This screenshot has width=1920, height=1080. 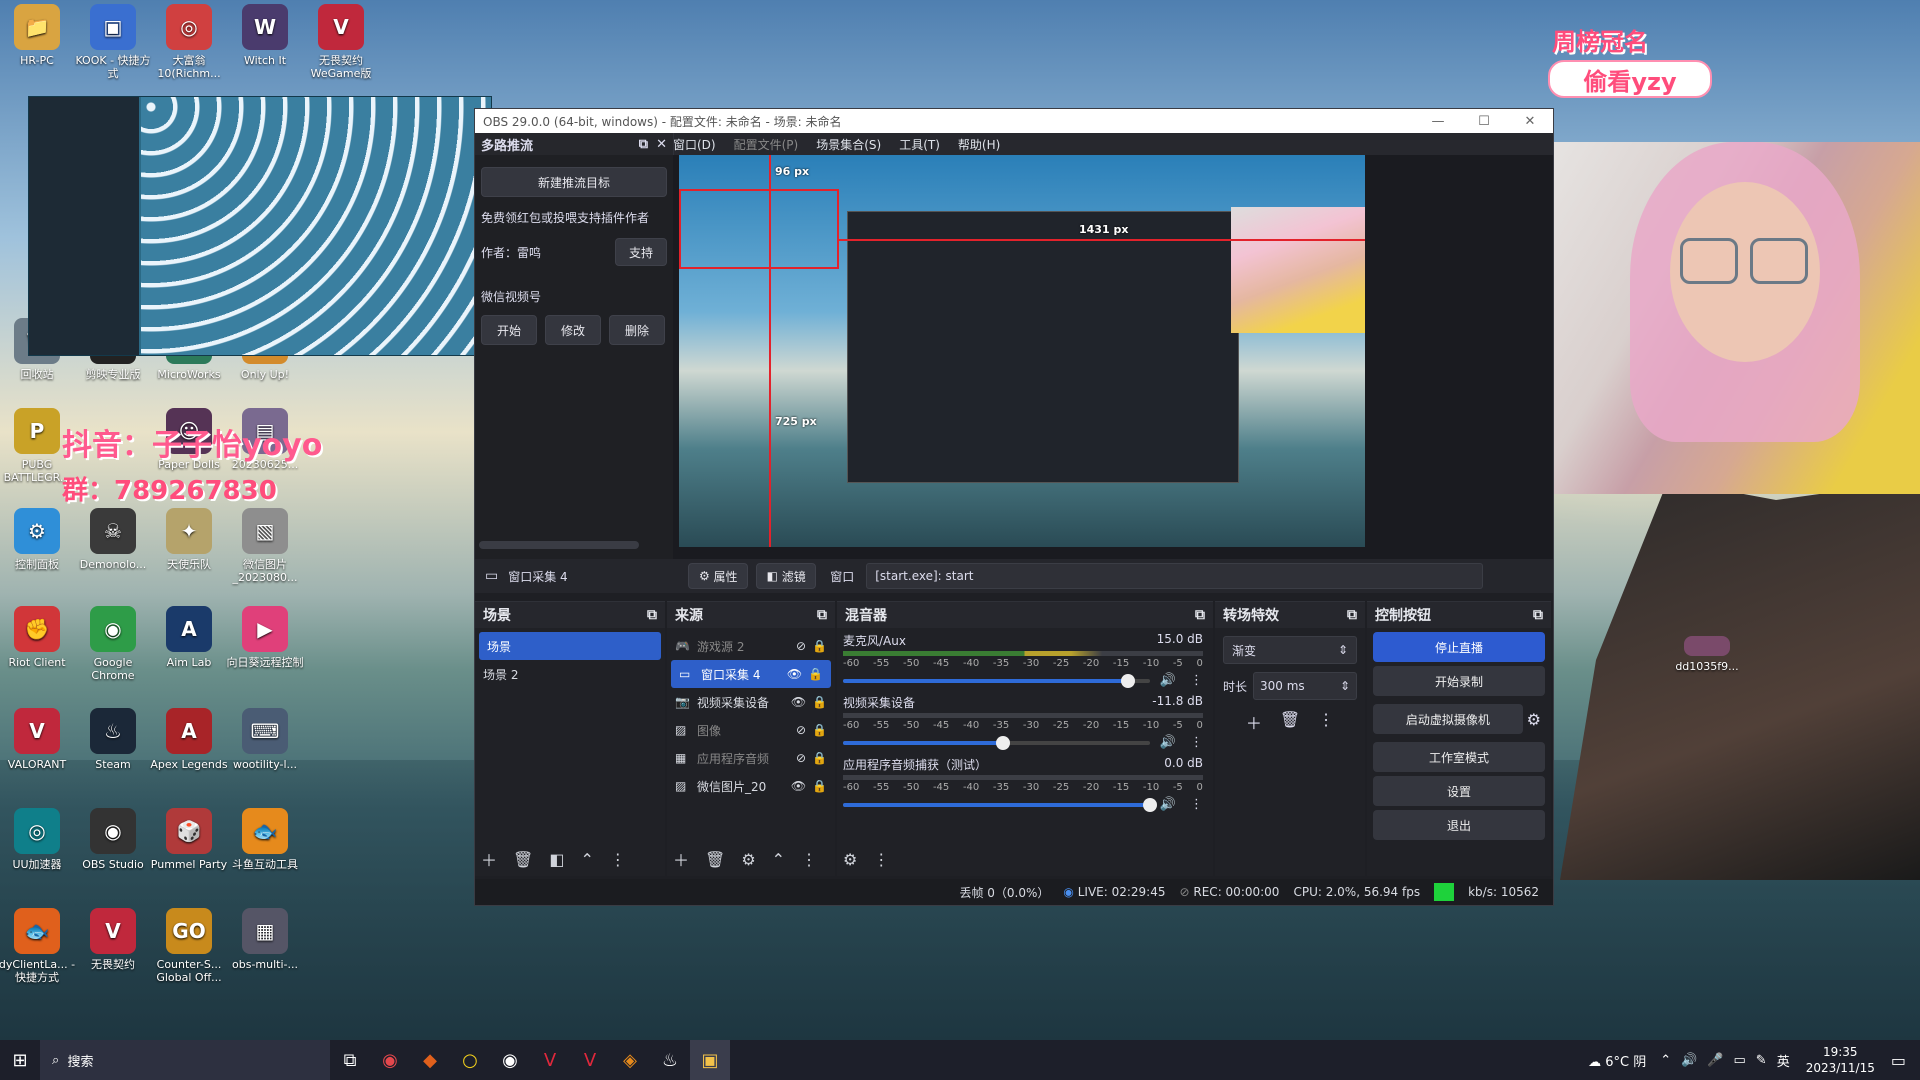 I want to click on task-view-icon: ⧉, so click(x=350, y=1060).